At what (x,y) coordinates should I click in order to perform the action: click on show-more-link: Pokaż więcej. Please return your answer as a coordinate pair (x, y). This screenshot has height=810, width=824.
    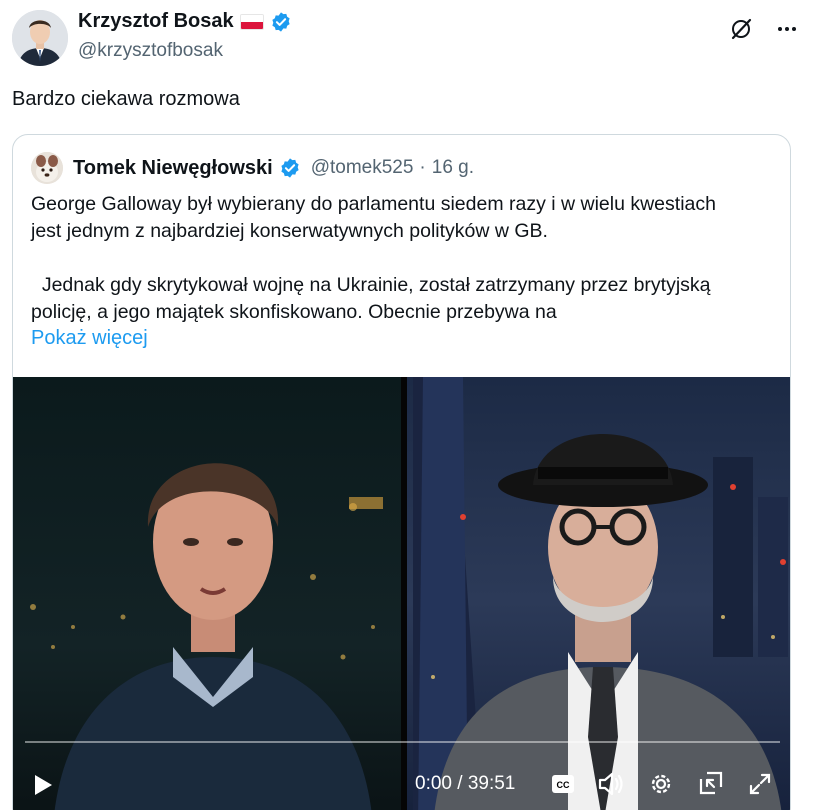
    Looking at the image, I should click on (89, 338).